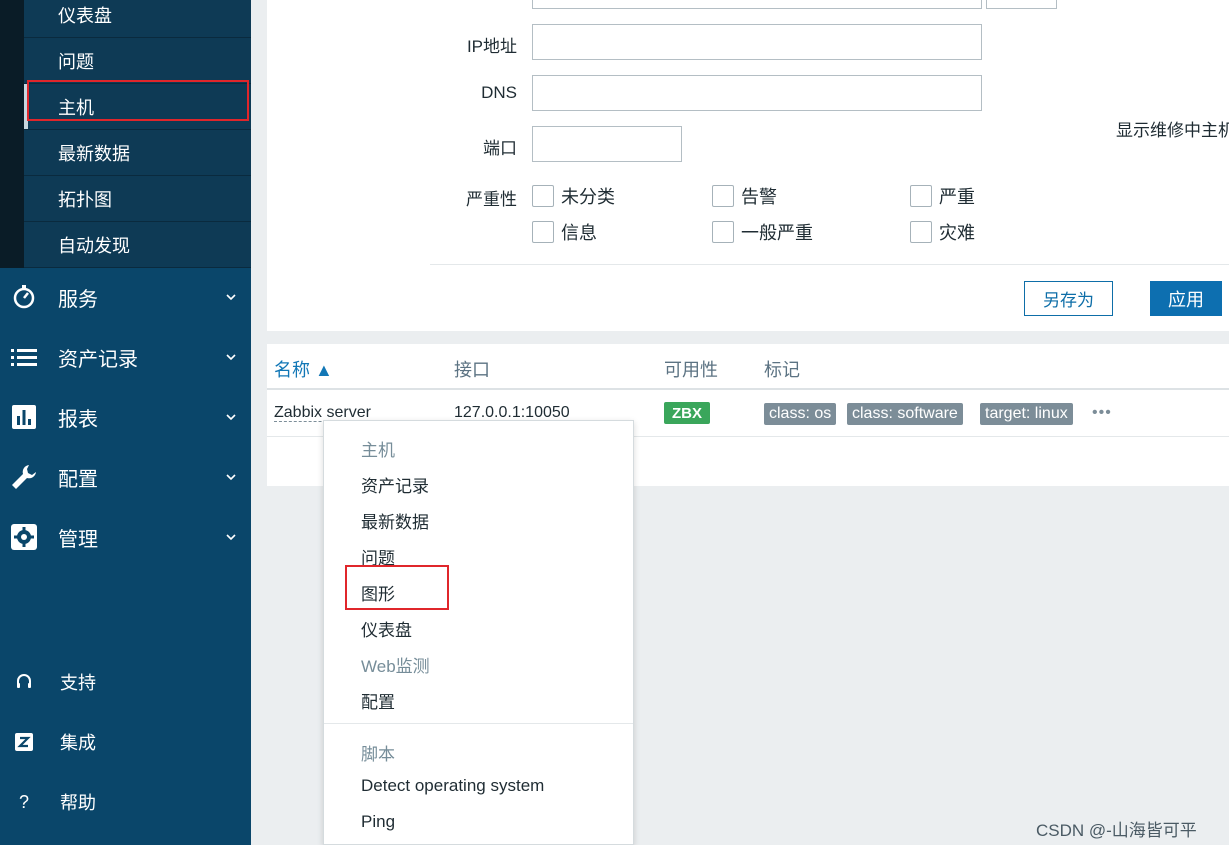 The width and height of the screenshot is (1229, 845). I want to click on tag-badge: class: software, so click(905, 414).